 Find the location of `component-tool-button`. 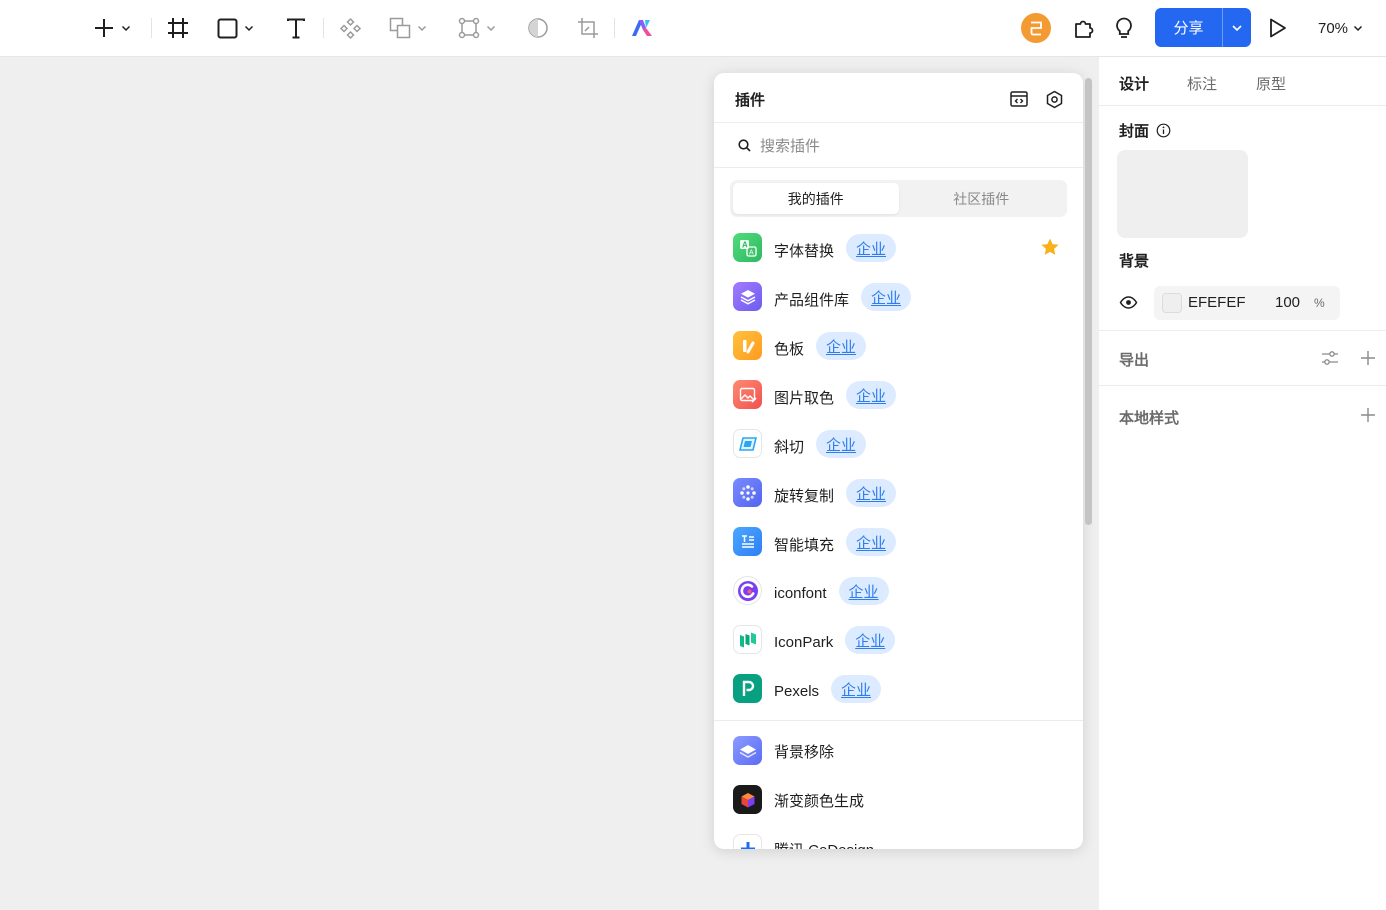

component-tool-button is located at coordinates (350, 28).